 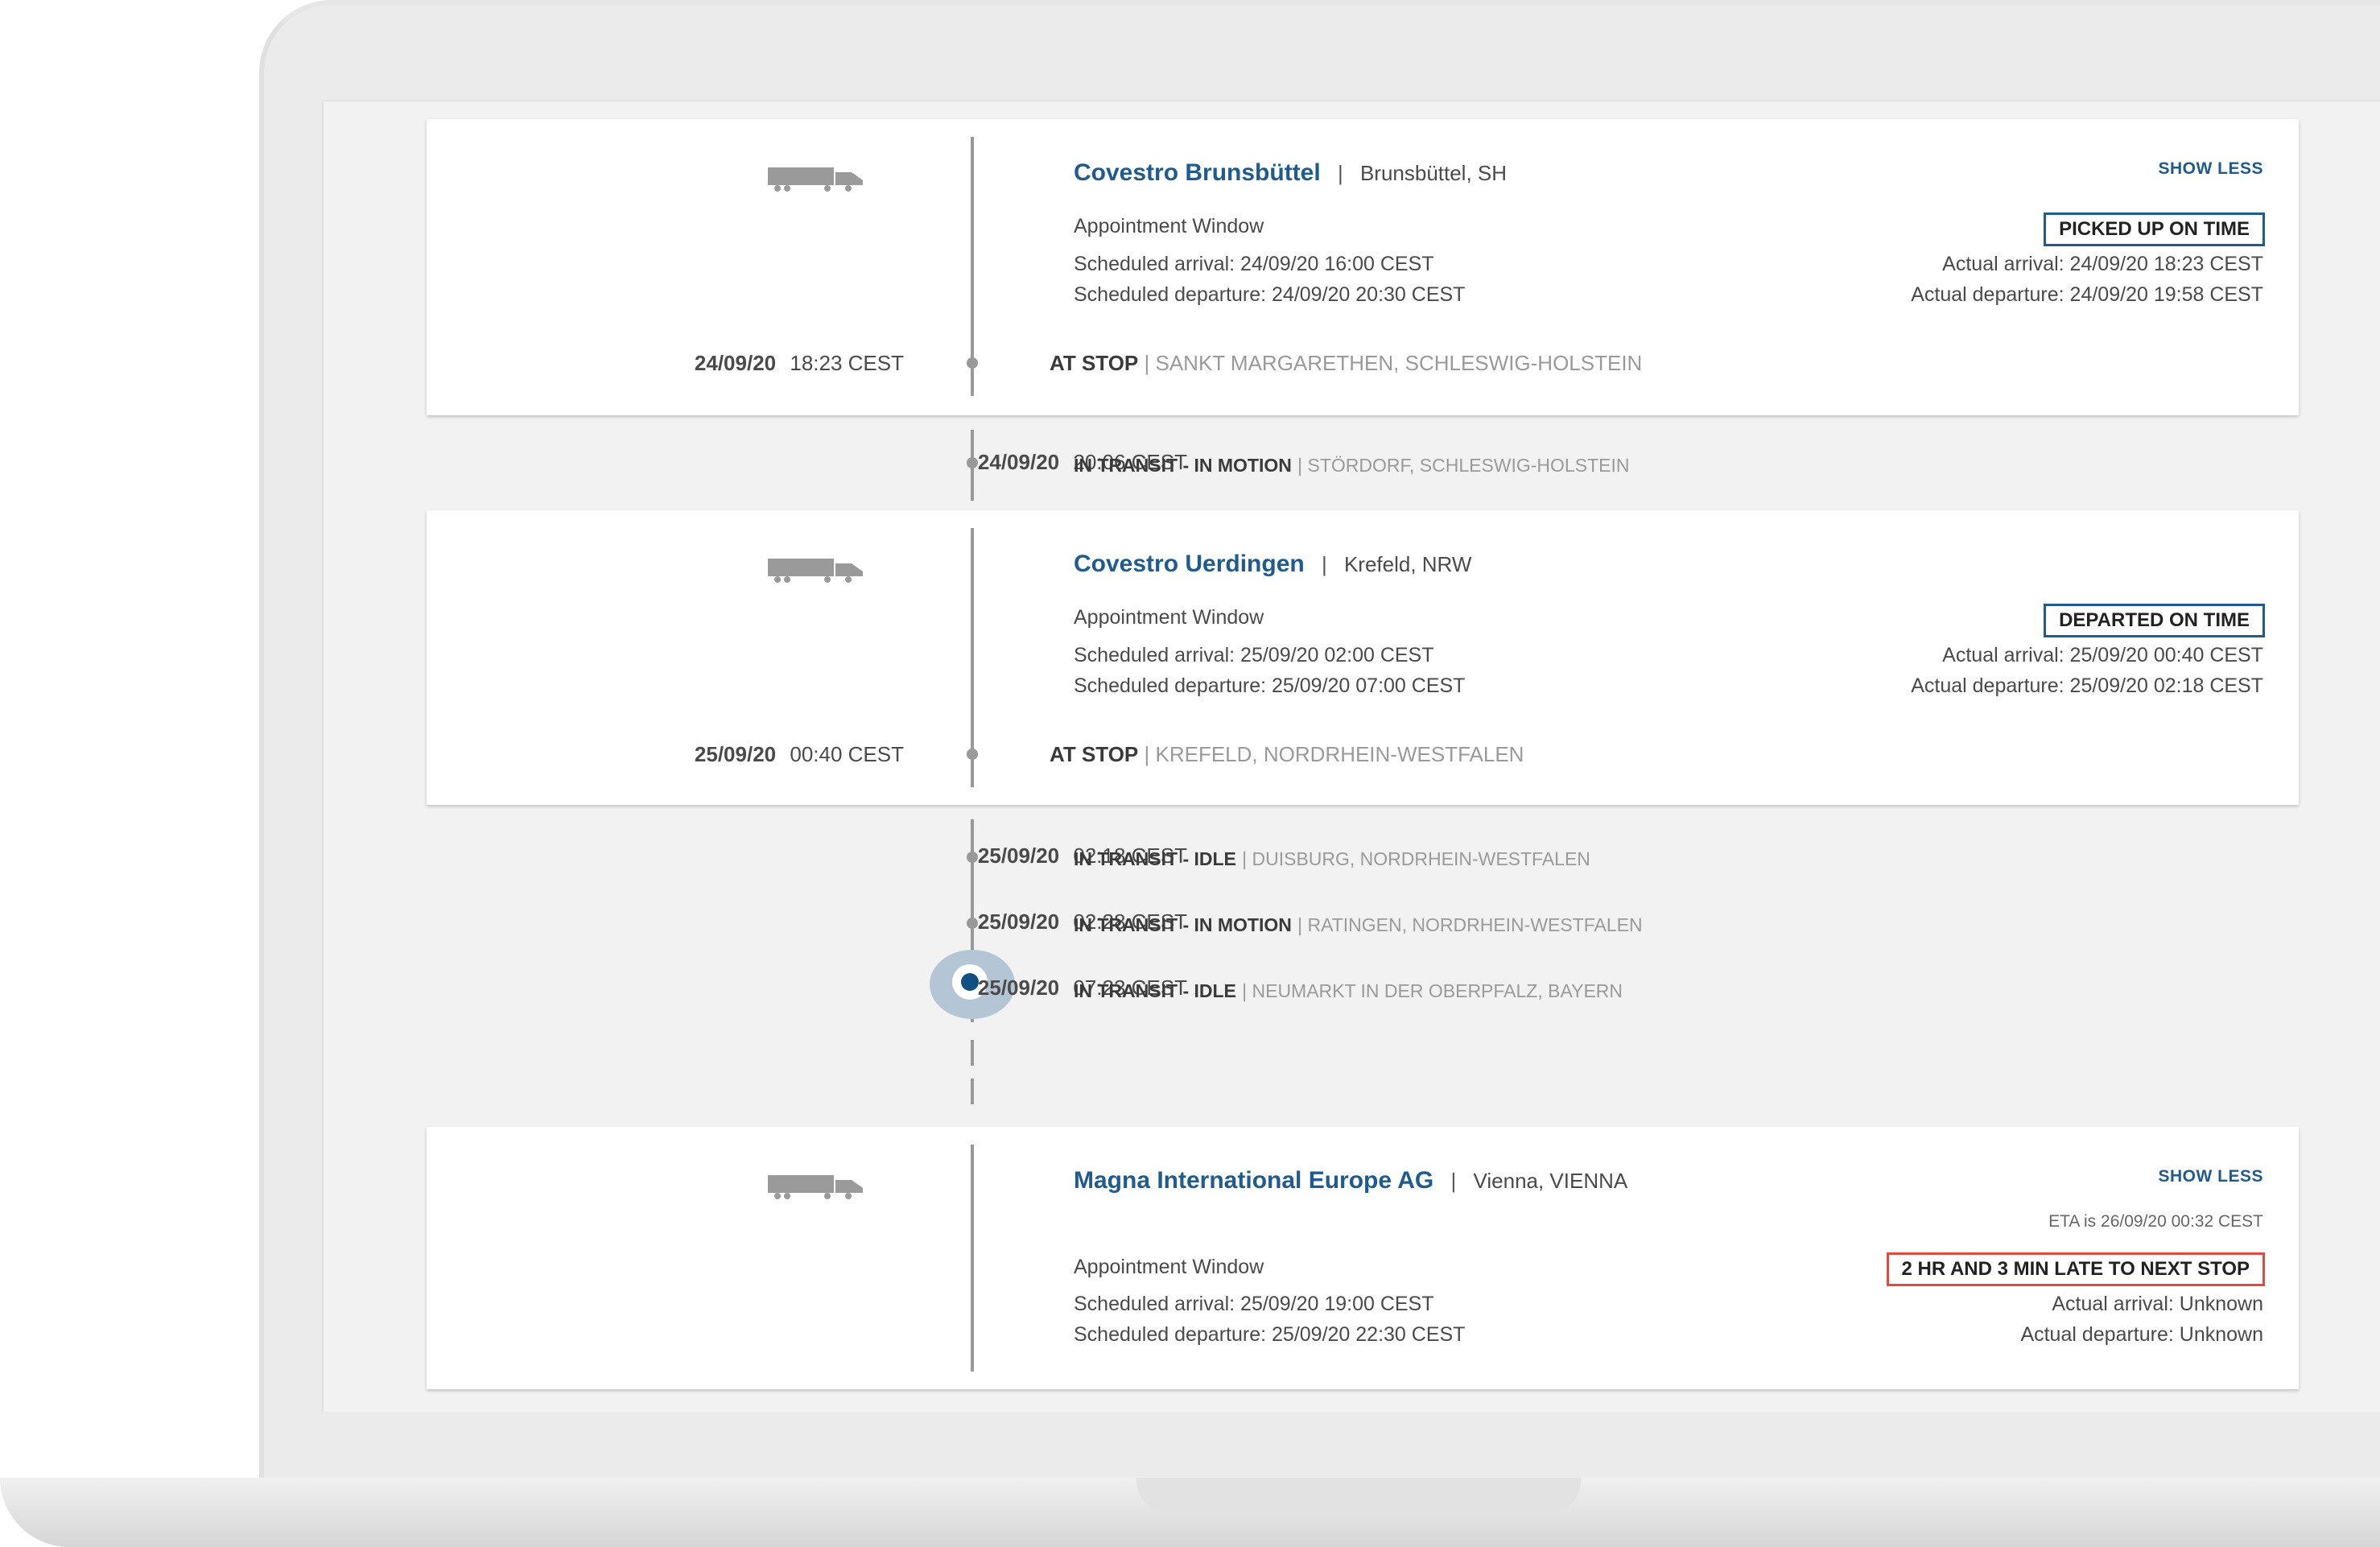 I want to click on scheduled-arrival: Scheduled arrival: 25/09/20 02:00 CEST, so click(x=1254, y=655).